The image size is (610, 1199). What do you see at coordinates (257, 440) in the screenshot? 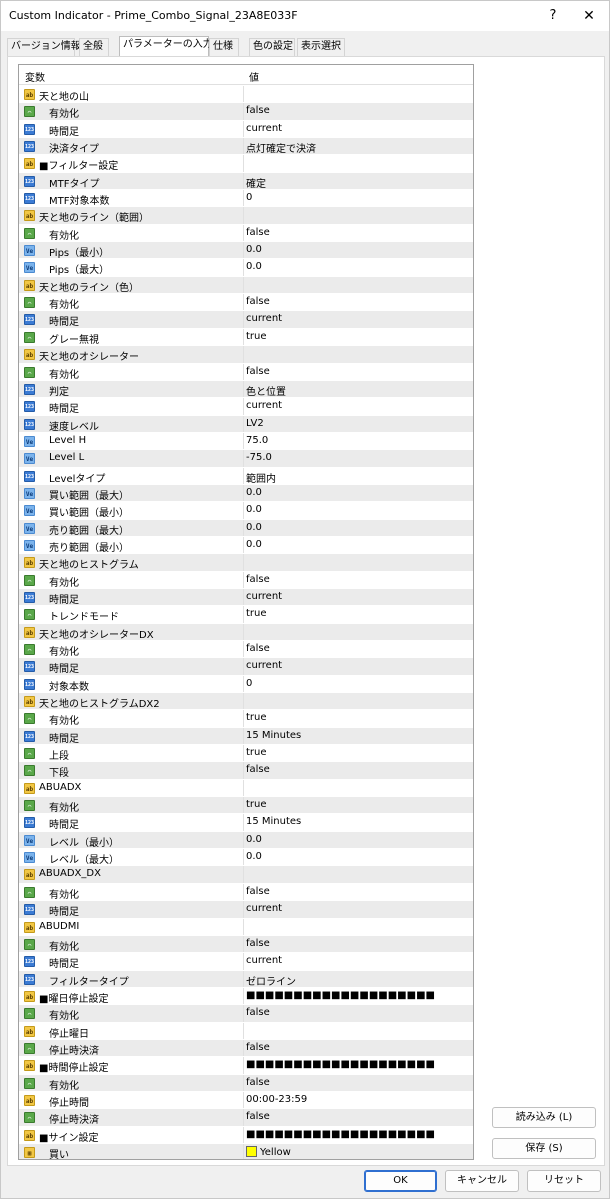
I see `parameter-value: 75.0` at bounding box center [257, 440].